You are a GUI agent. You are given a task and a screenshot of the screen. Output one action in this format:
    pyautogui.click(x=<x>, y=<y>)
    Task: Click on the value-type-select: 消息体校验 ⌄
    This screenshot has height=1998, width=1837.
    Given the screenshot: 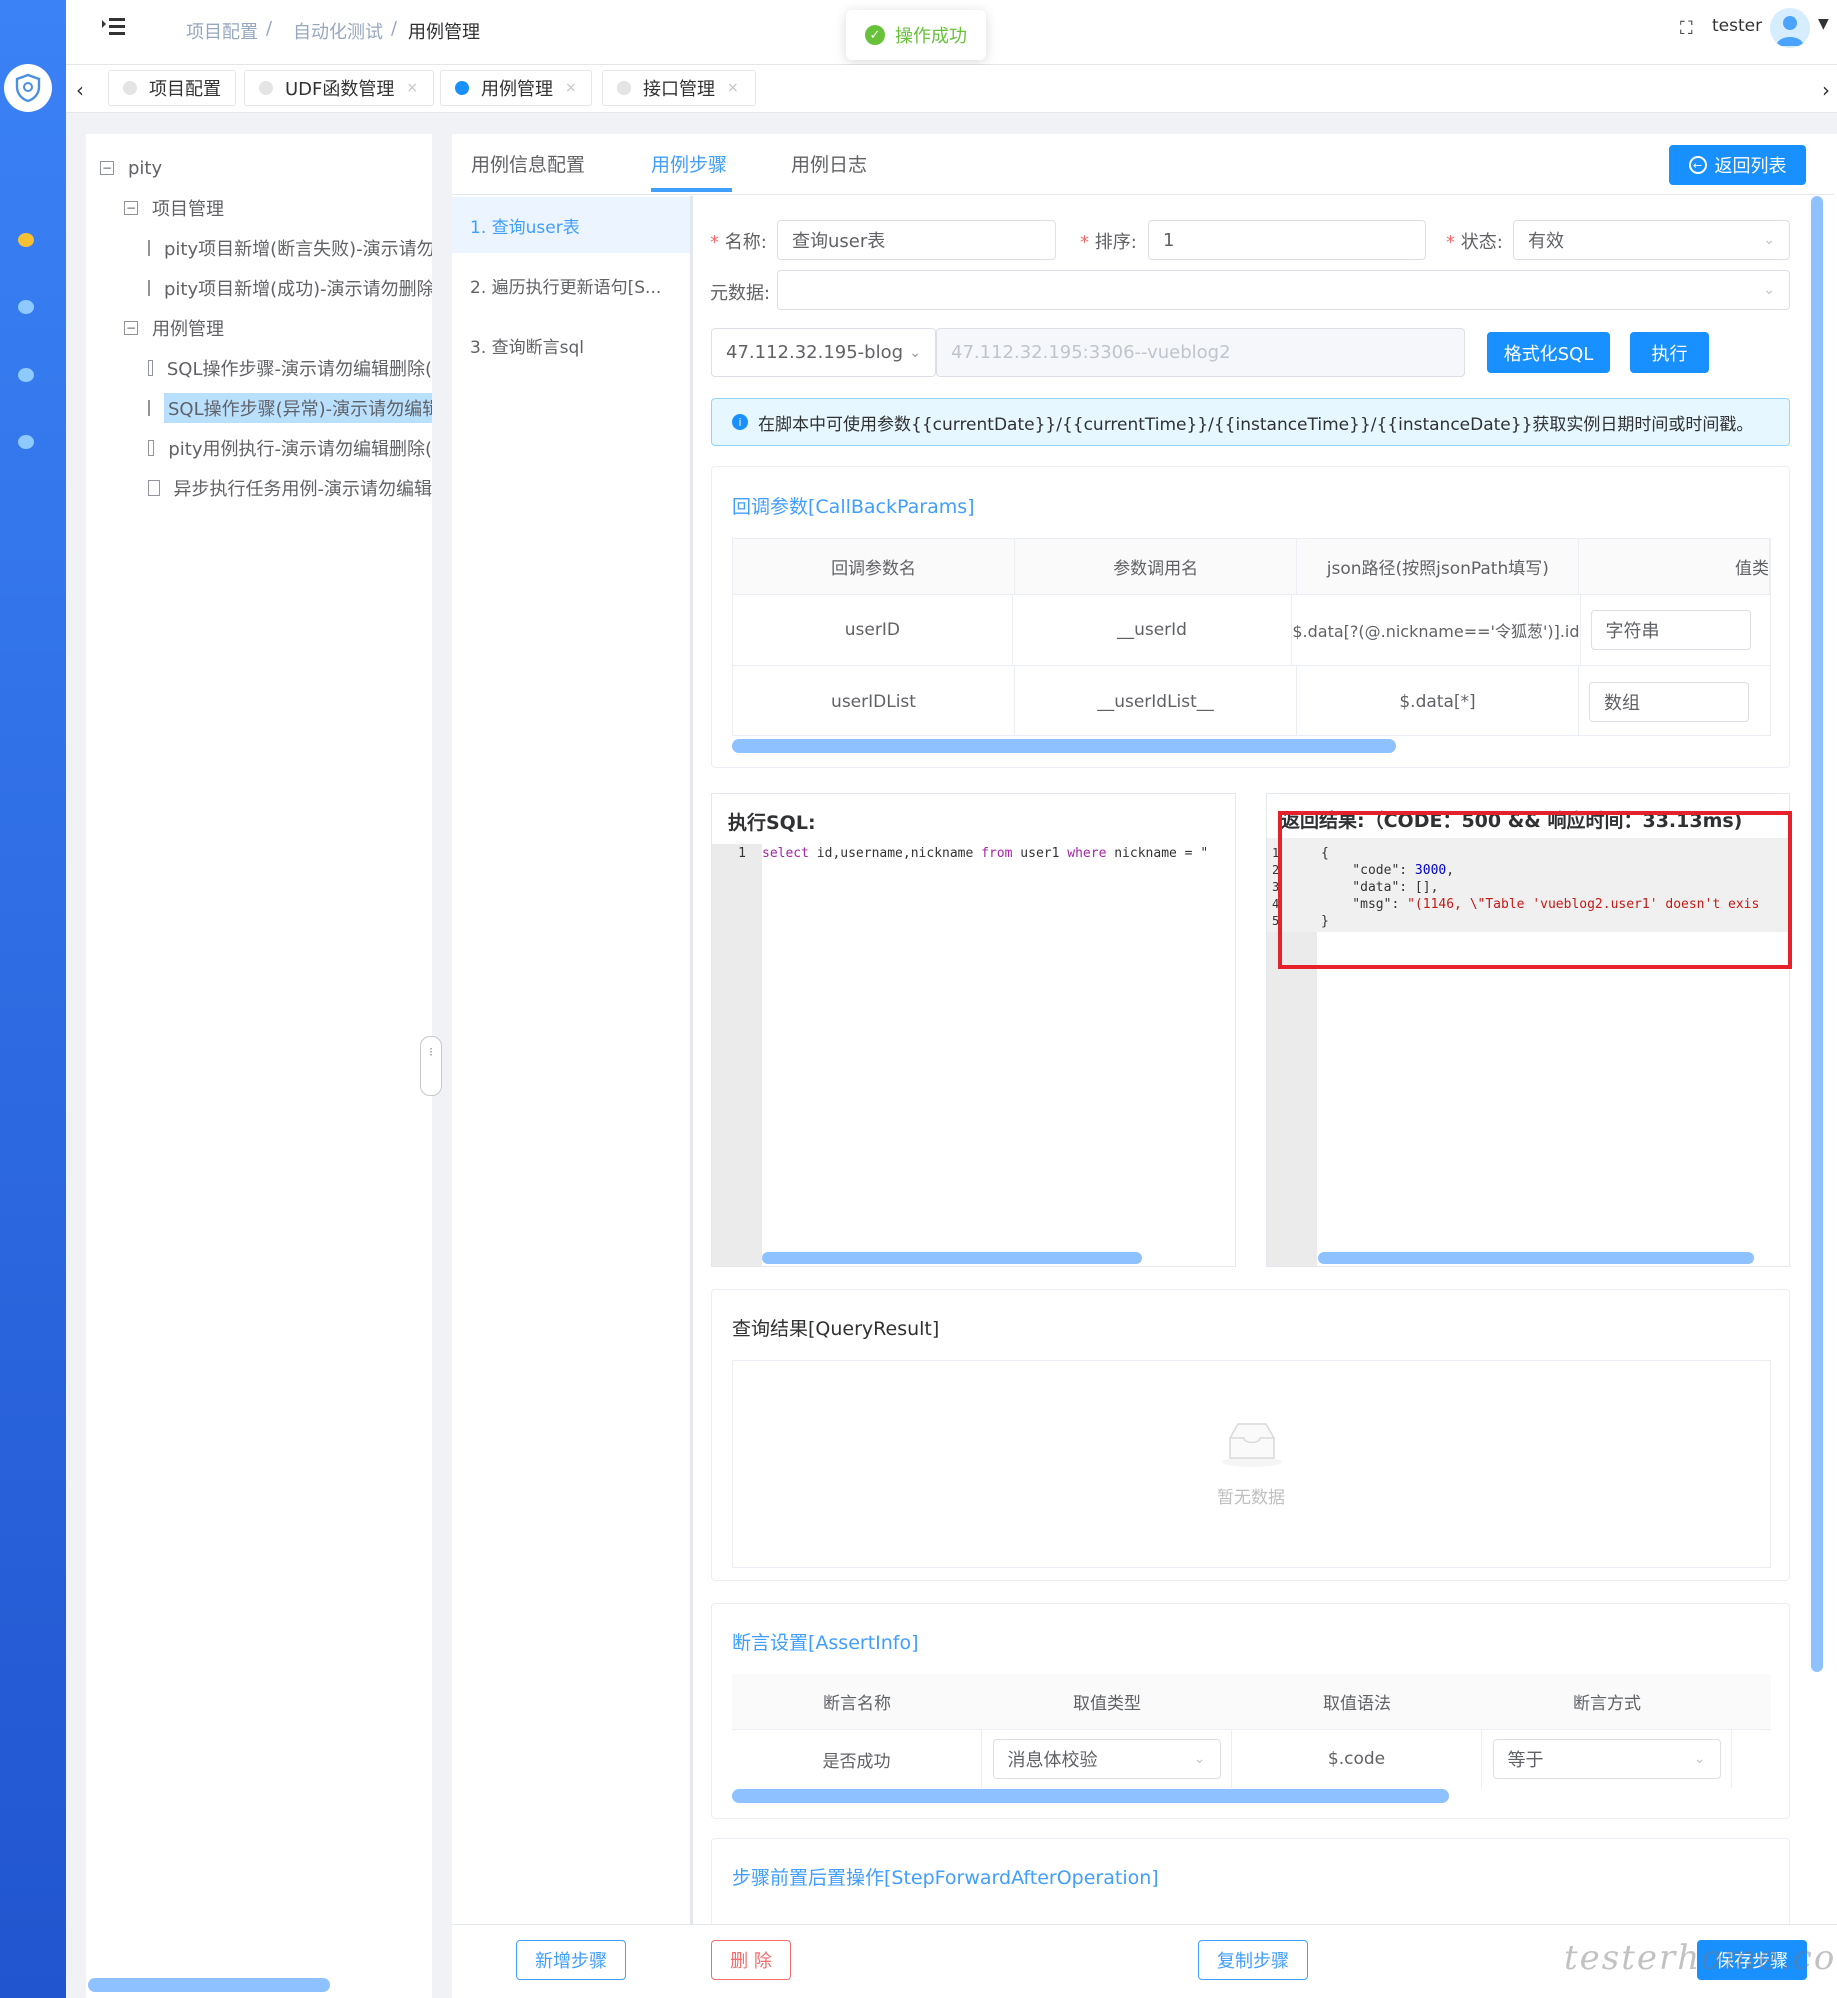 What is the action you would take?
    pyautogui.click(x=1106, y=1759)
    